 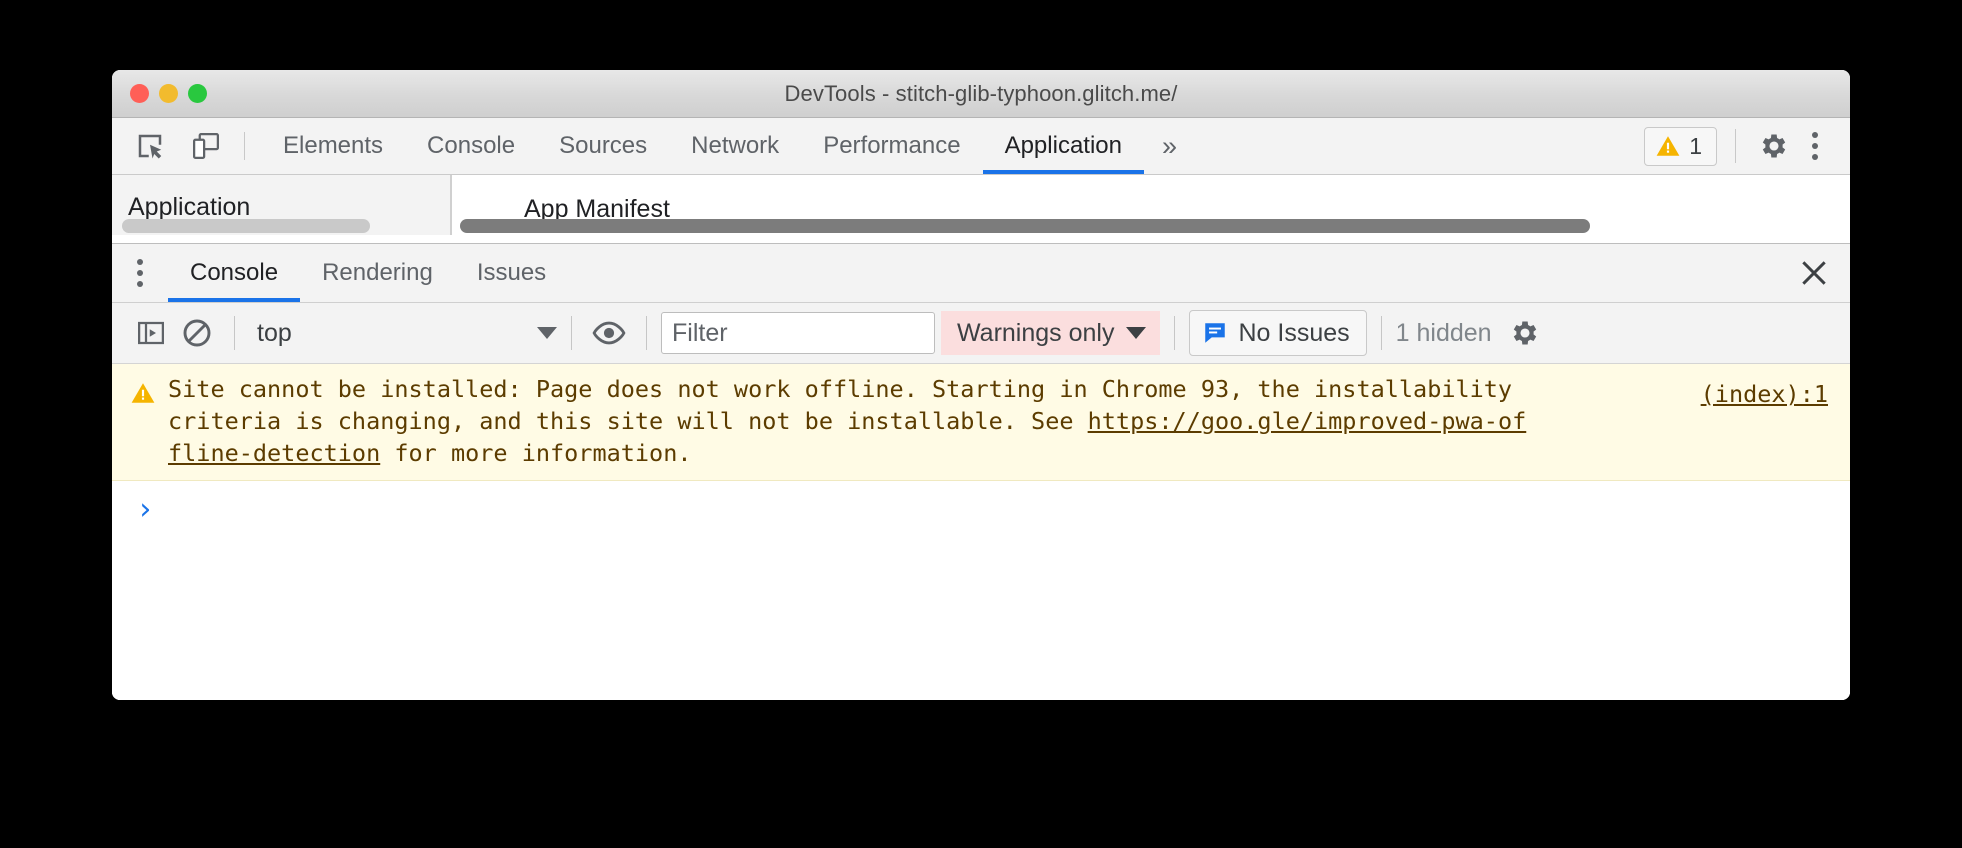 I want to click on tab-label: Sources, so click(x=603, y=145).